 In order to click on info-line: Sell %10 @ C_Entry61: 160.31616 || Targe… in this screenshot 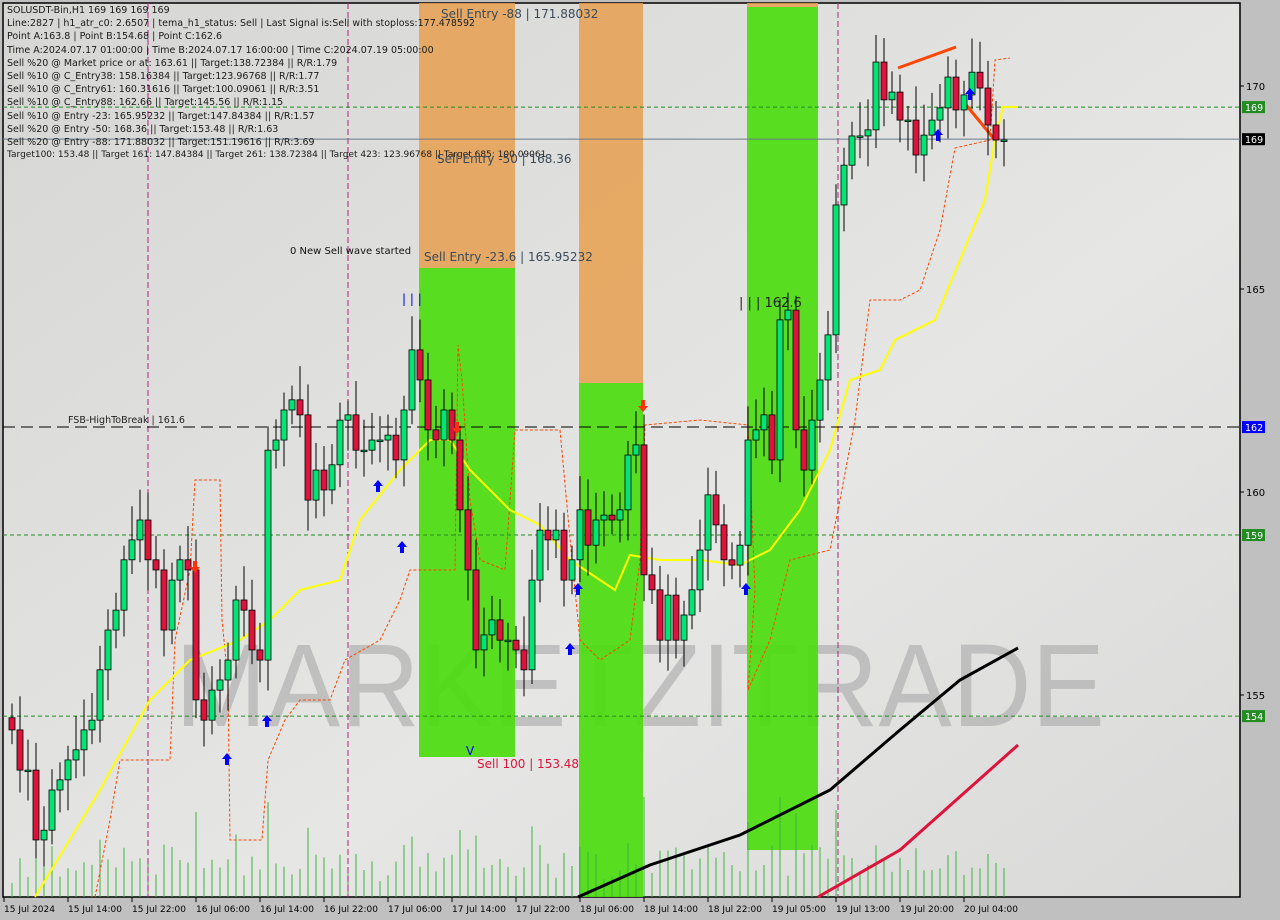, I will do `click(163, 90)`.